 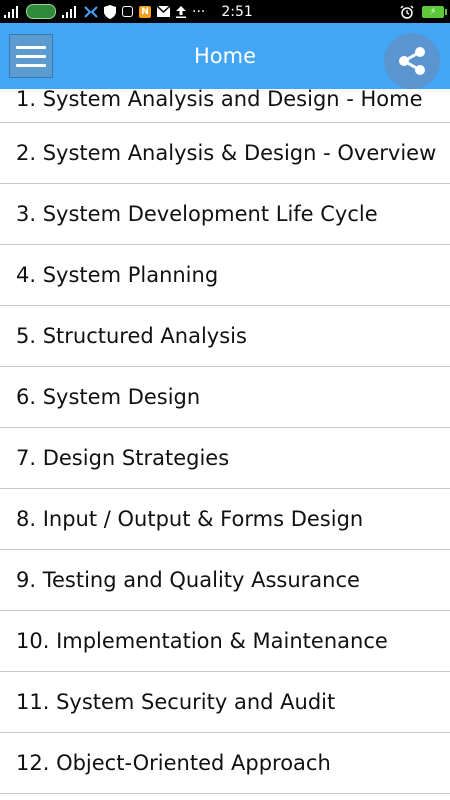 What do you see at coordinates (225, 275) in the screenshot?
I see `list-item: 4. System Planning` at bounding box center [225, 275].